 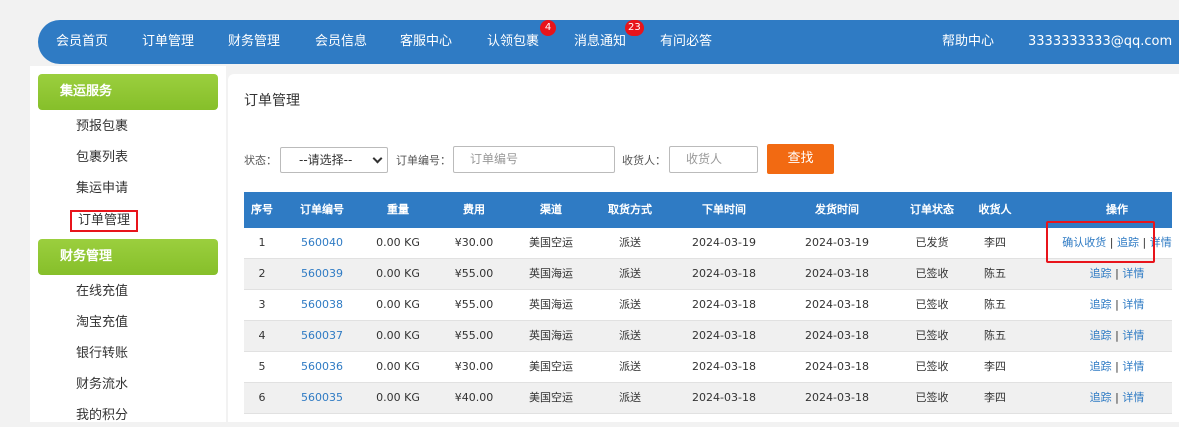 I want to click on row-actions: 确认收货 | 追踪 | 详情, so click(x=1117, y=243).